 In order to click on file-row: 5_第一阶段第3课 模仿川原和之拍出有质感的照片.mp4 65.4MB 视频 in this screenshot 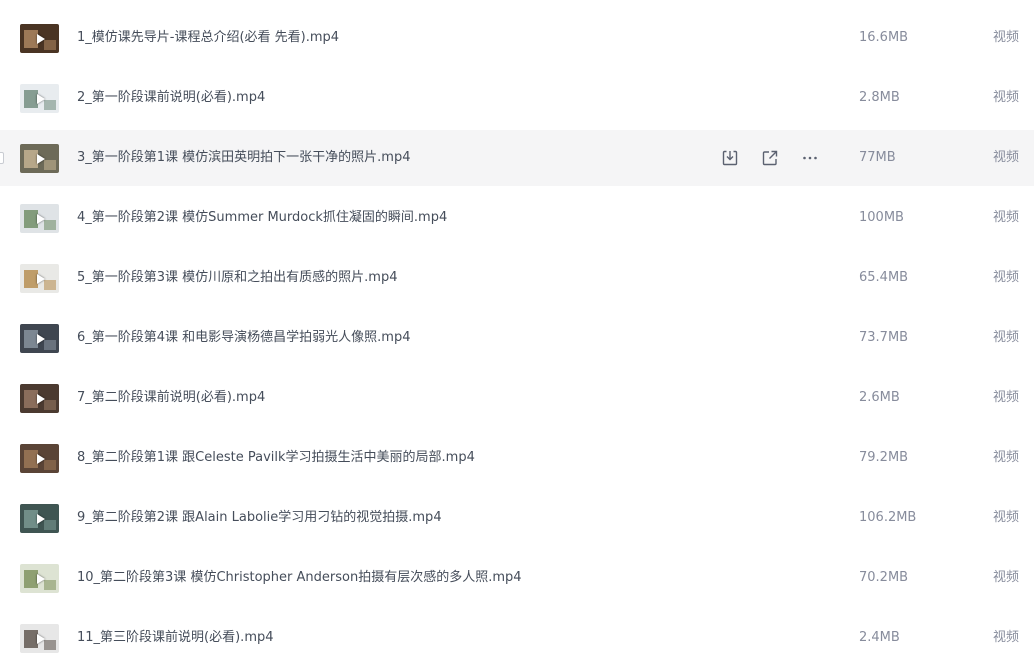, I will do `click(517, 278)`.